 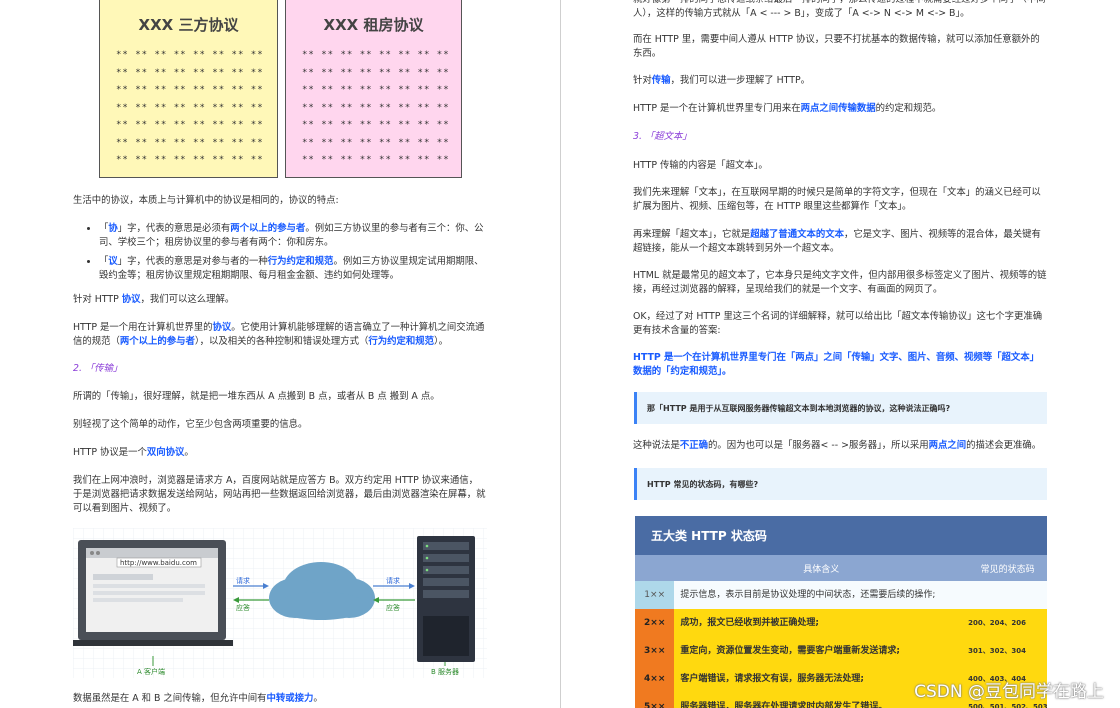 I want to click on url-label: http://www.baidu.com, so click(x=158, y=563).